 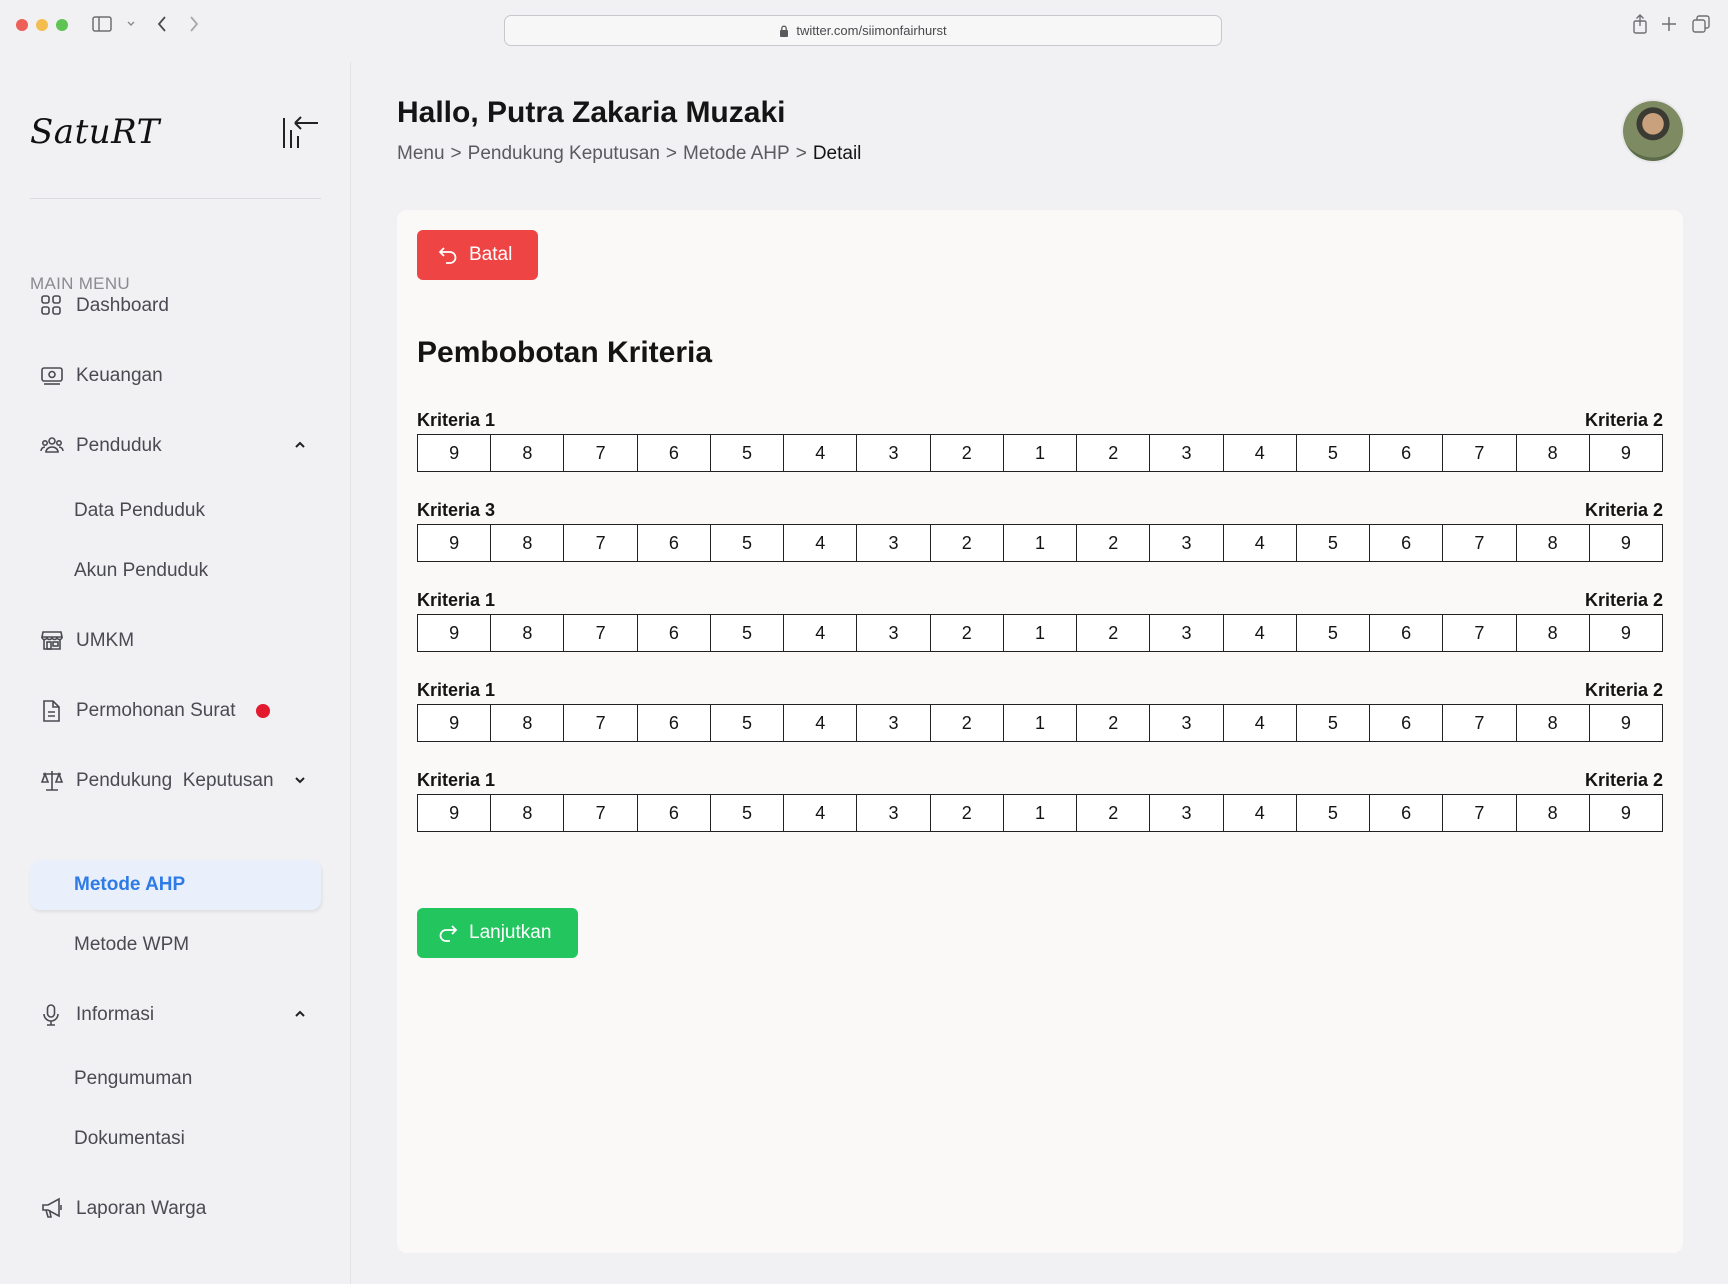 I want to click on maximize-window-button, so click(x=62, y=25).